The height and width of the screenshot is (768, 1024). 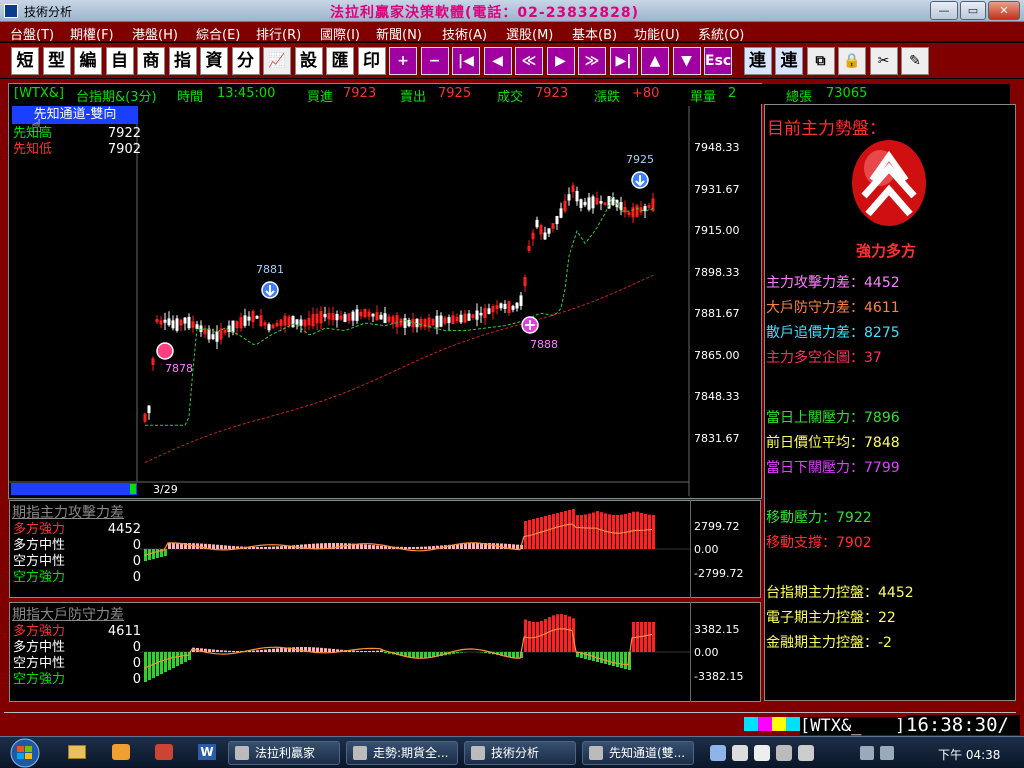 What do you see at coordinates (497, 61) in the screenshot?
I see `nav-button: ◀` at bounding box center [497, 61].